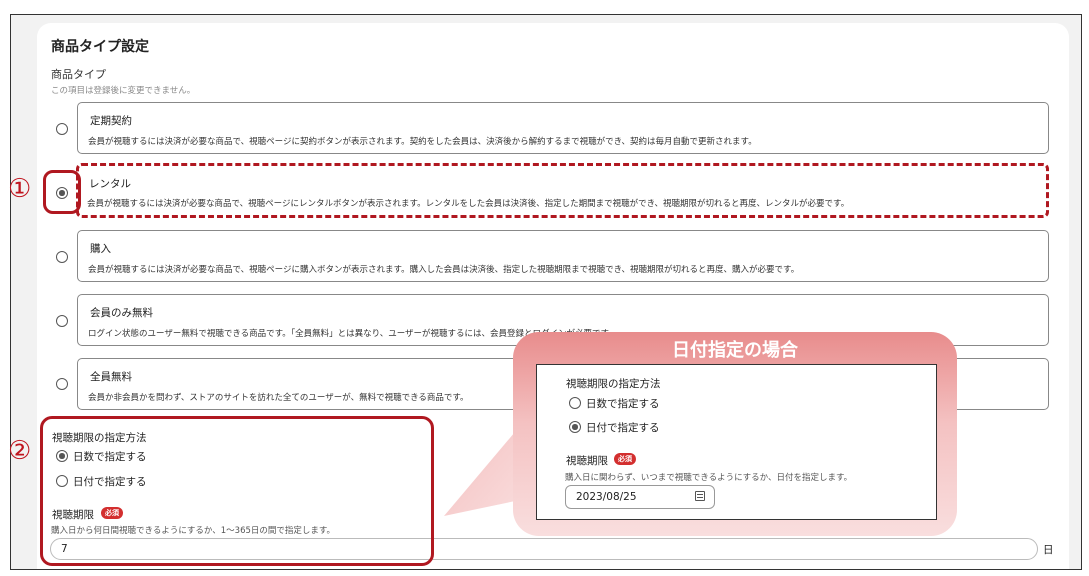  I want to click on radio-purchase, so click(62, 257).